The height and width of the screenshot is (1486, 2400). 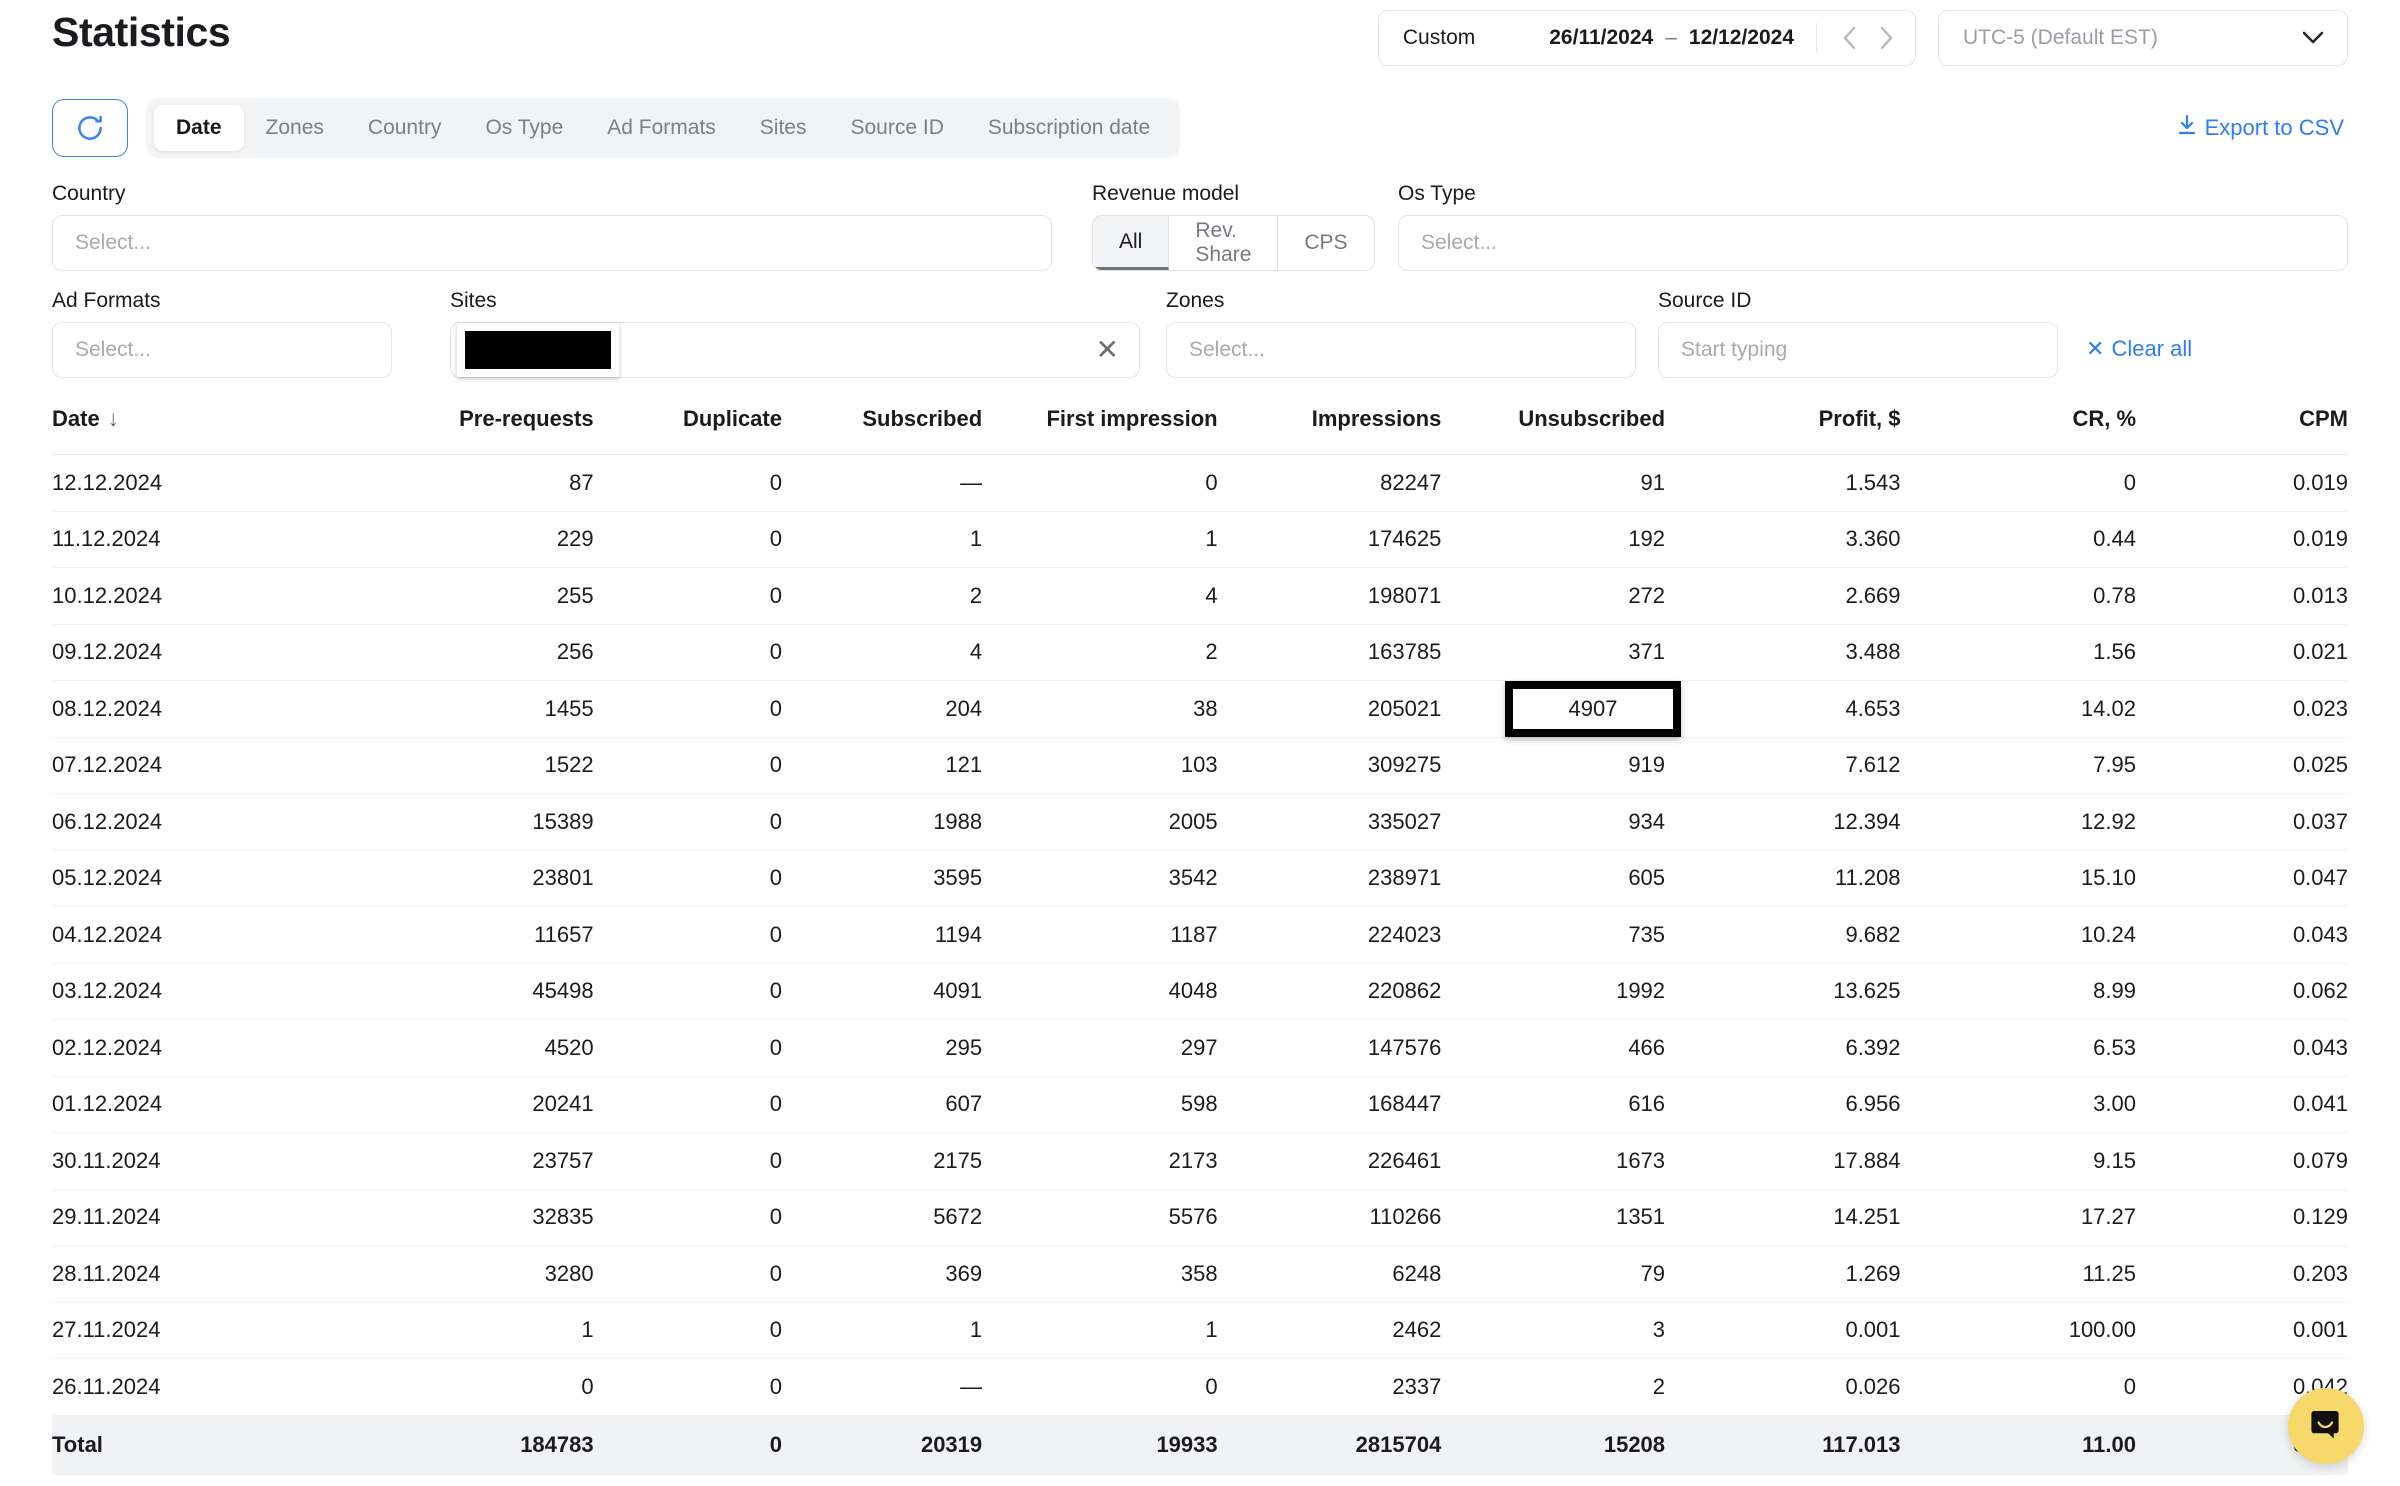 What do you see at coordinates (1783, 878) in the screenshot?
I see `cell-profit: 11.208` at bounding box center [1783, 878].